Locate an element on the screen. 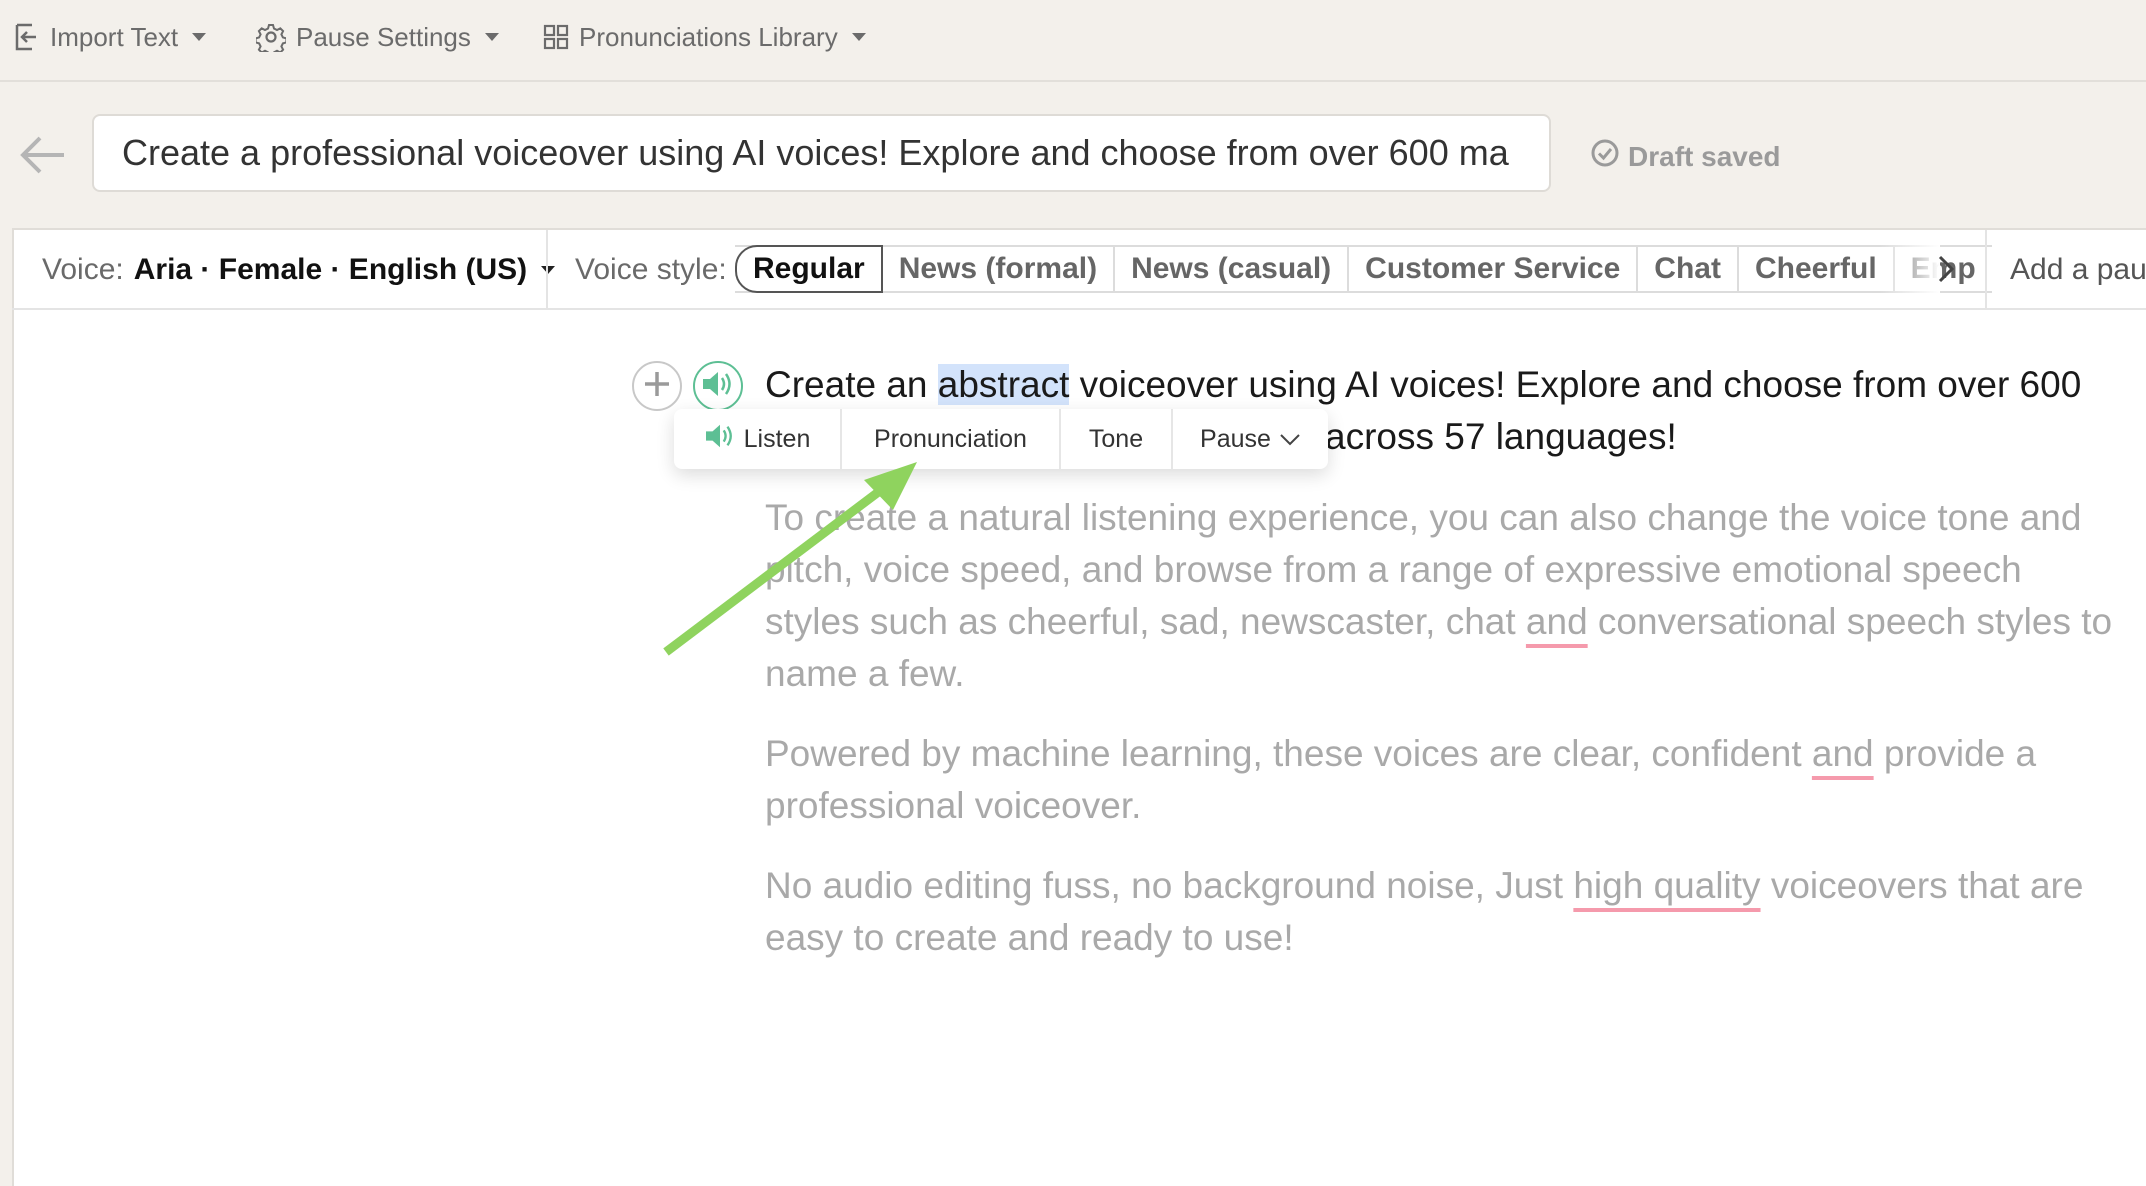 The width and height of the screenshot is (2146, 1186). paragraph-line: professional voiceover. is located at coordinates (953, 806).